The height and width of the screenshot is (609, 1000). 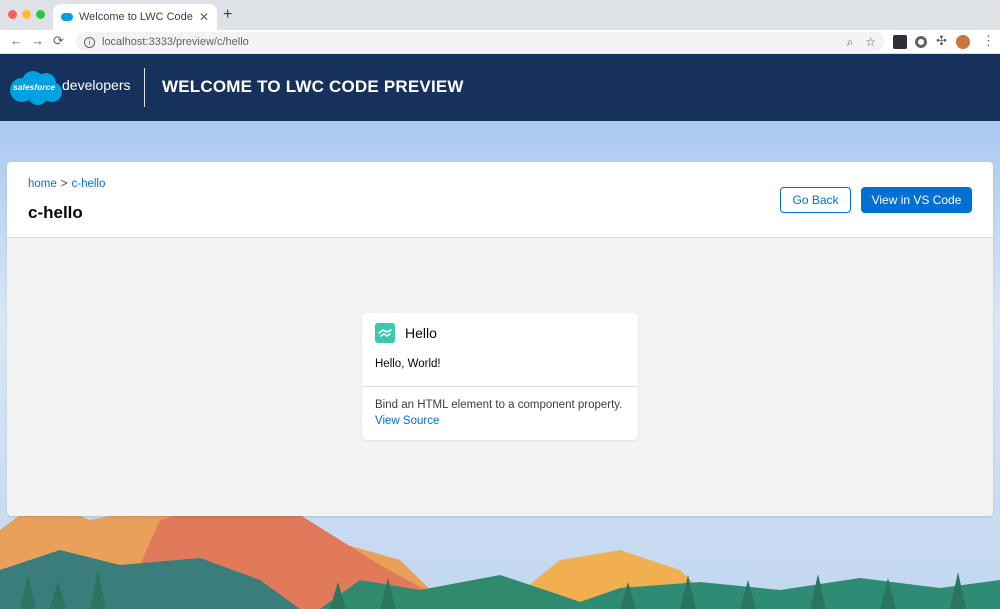 I want to click on forward-button: →, so click(x=37, y=41).